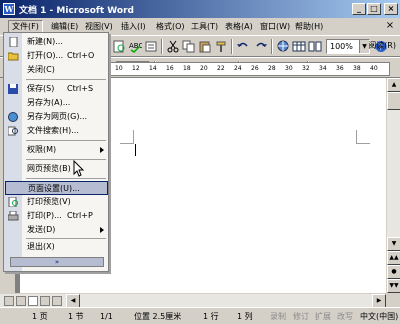  What do you see at coordinates (45, 301) in the screenshot?
I see `outline-view-icon` at bounding box center [45, 301].